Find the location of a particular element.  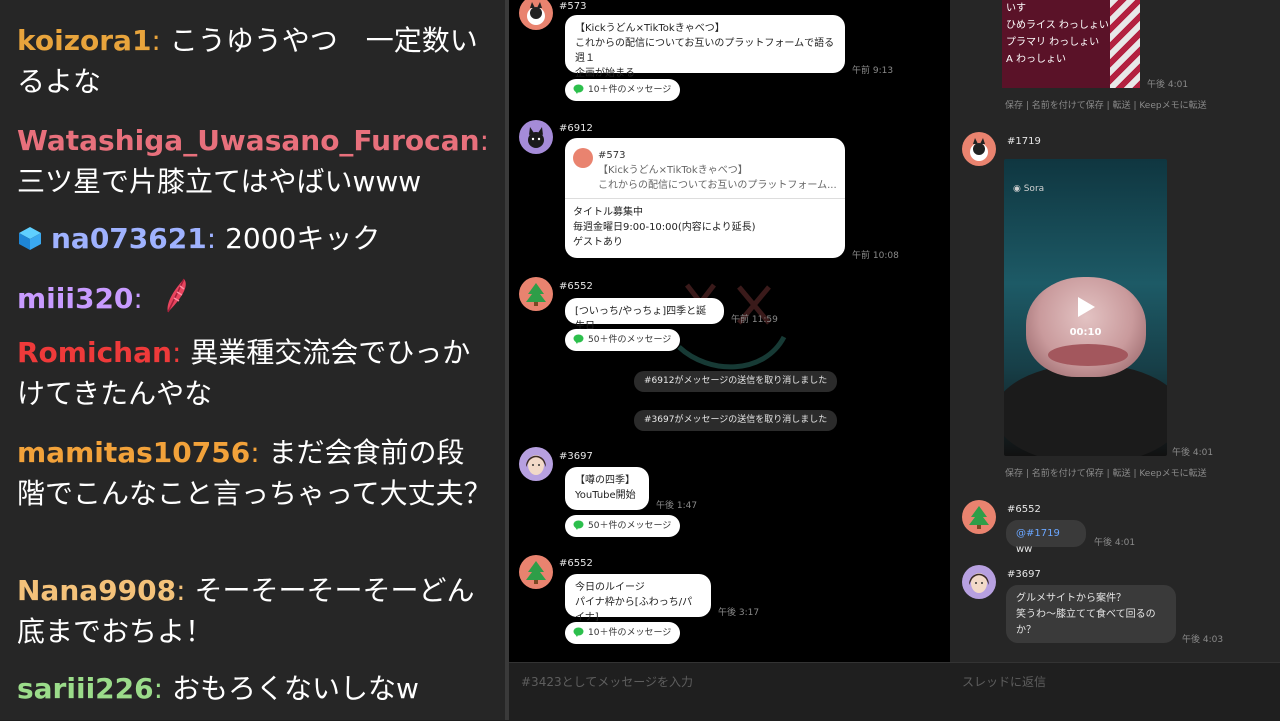

thread-reply-input: スレッドに返信 is located at coordinates (1115, 691).